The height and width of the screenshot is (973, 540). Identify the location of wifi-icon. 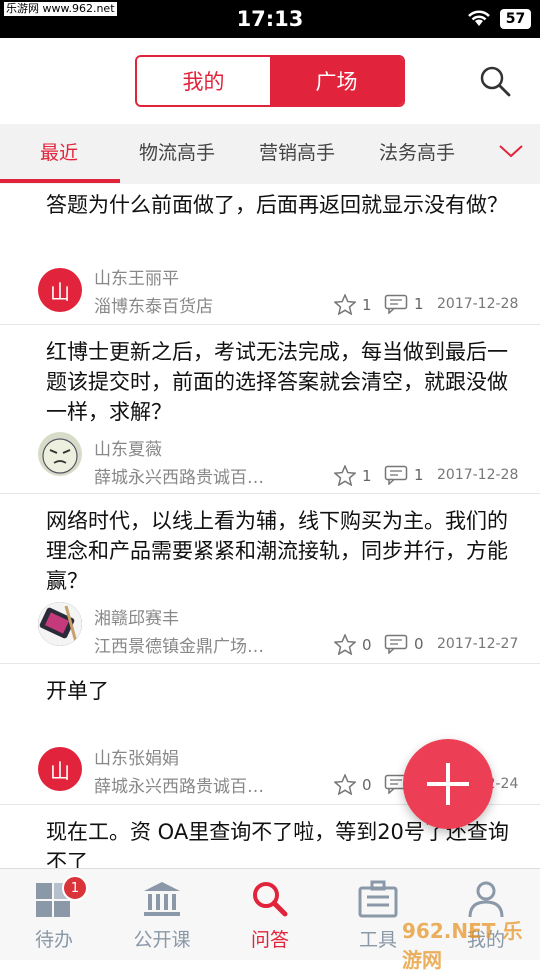
(479, 18).